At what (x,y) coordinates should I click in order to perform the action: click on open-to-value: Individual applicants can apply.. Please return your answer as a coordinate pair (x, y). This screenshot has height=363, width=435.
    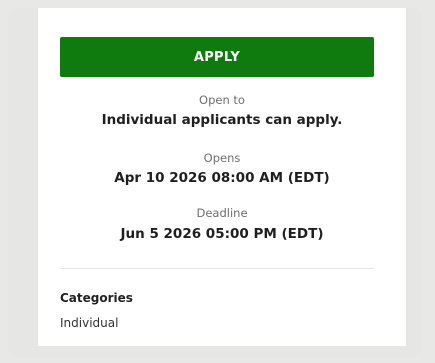
    Looking at the image, I should click on (222, 120).